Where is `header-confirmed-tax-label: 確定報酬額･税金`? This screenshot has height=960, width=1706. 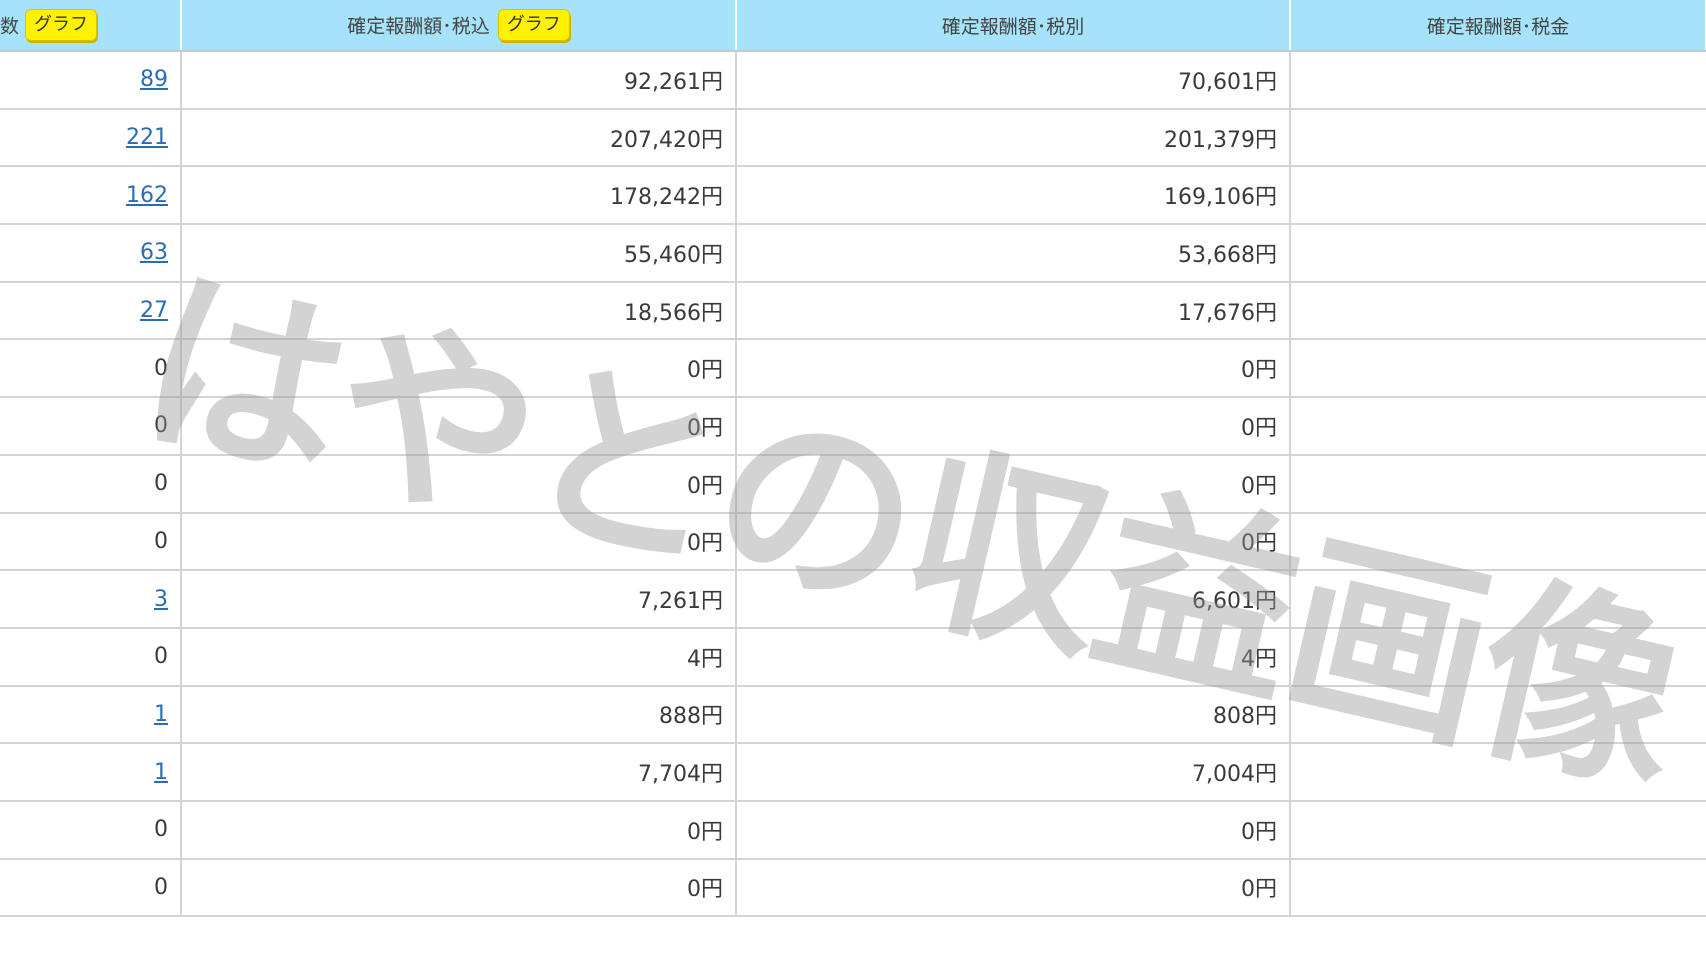 header-confirmed-tax-label: 確定報酬額･税金 is located at coordinates (1498, 26).